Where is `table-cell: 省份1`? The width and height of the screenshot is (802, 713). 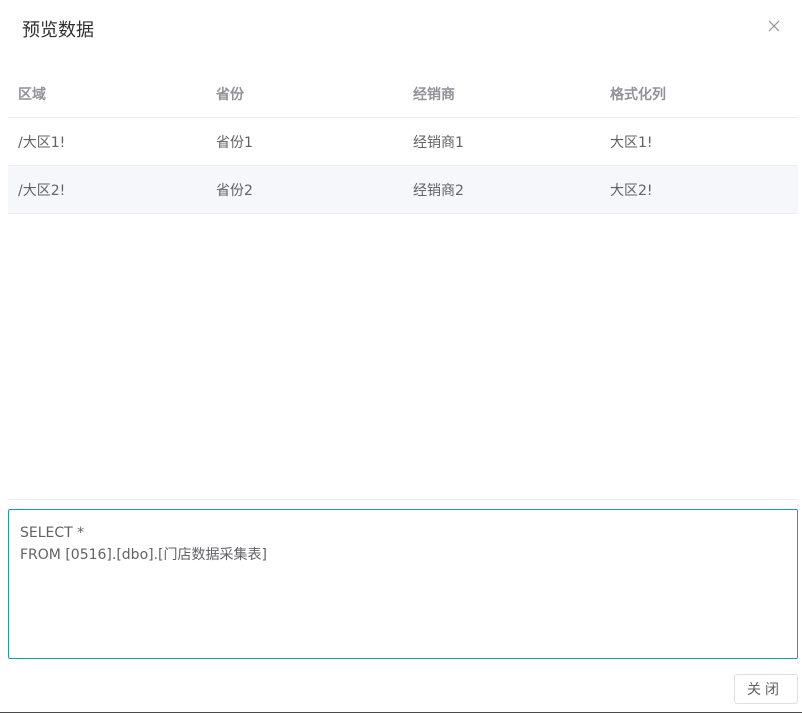
table-cell: 省份1 is located at coordinates (234, 142).